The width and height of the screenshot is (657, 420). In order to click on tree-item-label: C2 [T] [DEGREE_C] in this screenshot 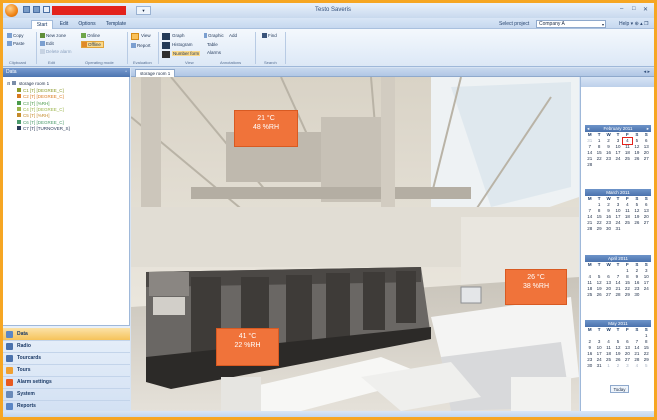, I will do `click(43, 97)`.